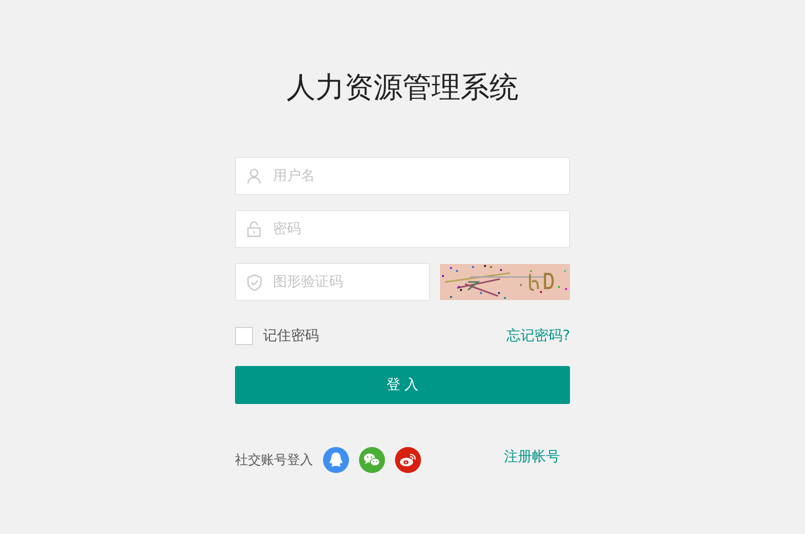 The width and height of the screenshot is (805, 534). Describe the element at coordinates (402, 176) in the screenshot. I see `username-field: 用户名` at that location.